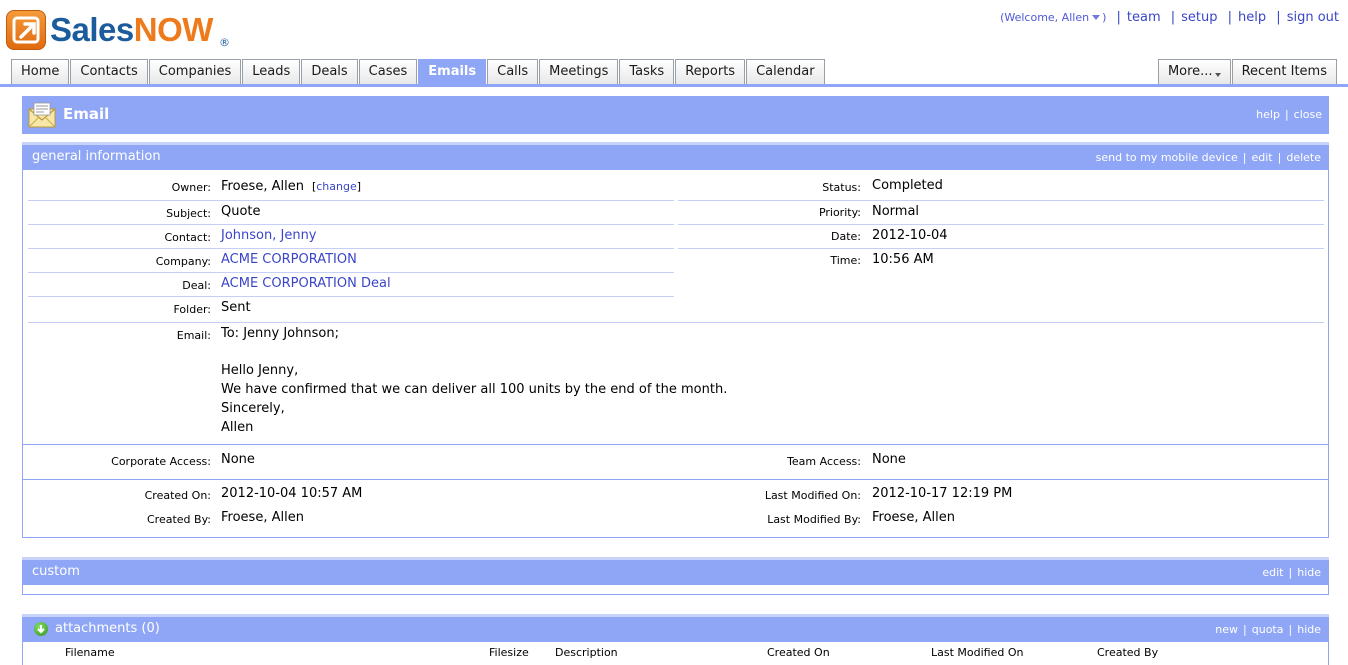 This screenshot has height=665, width=1348. Describe the element at coordinates (237, 427) in the screenshot. I see `email-line: Allen` at that location.